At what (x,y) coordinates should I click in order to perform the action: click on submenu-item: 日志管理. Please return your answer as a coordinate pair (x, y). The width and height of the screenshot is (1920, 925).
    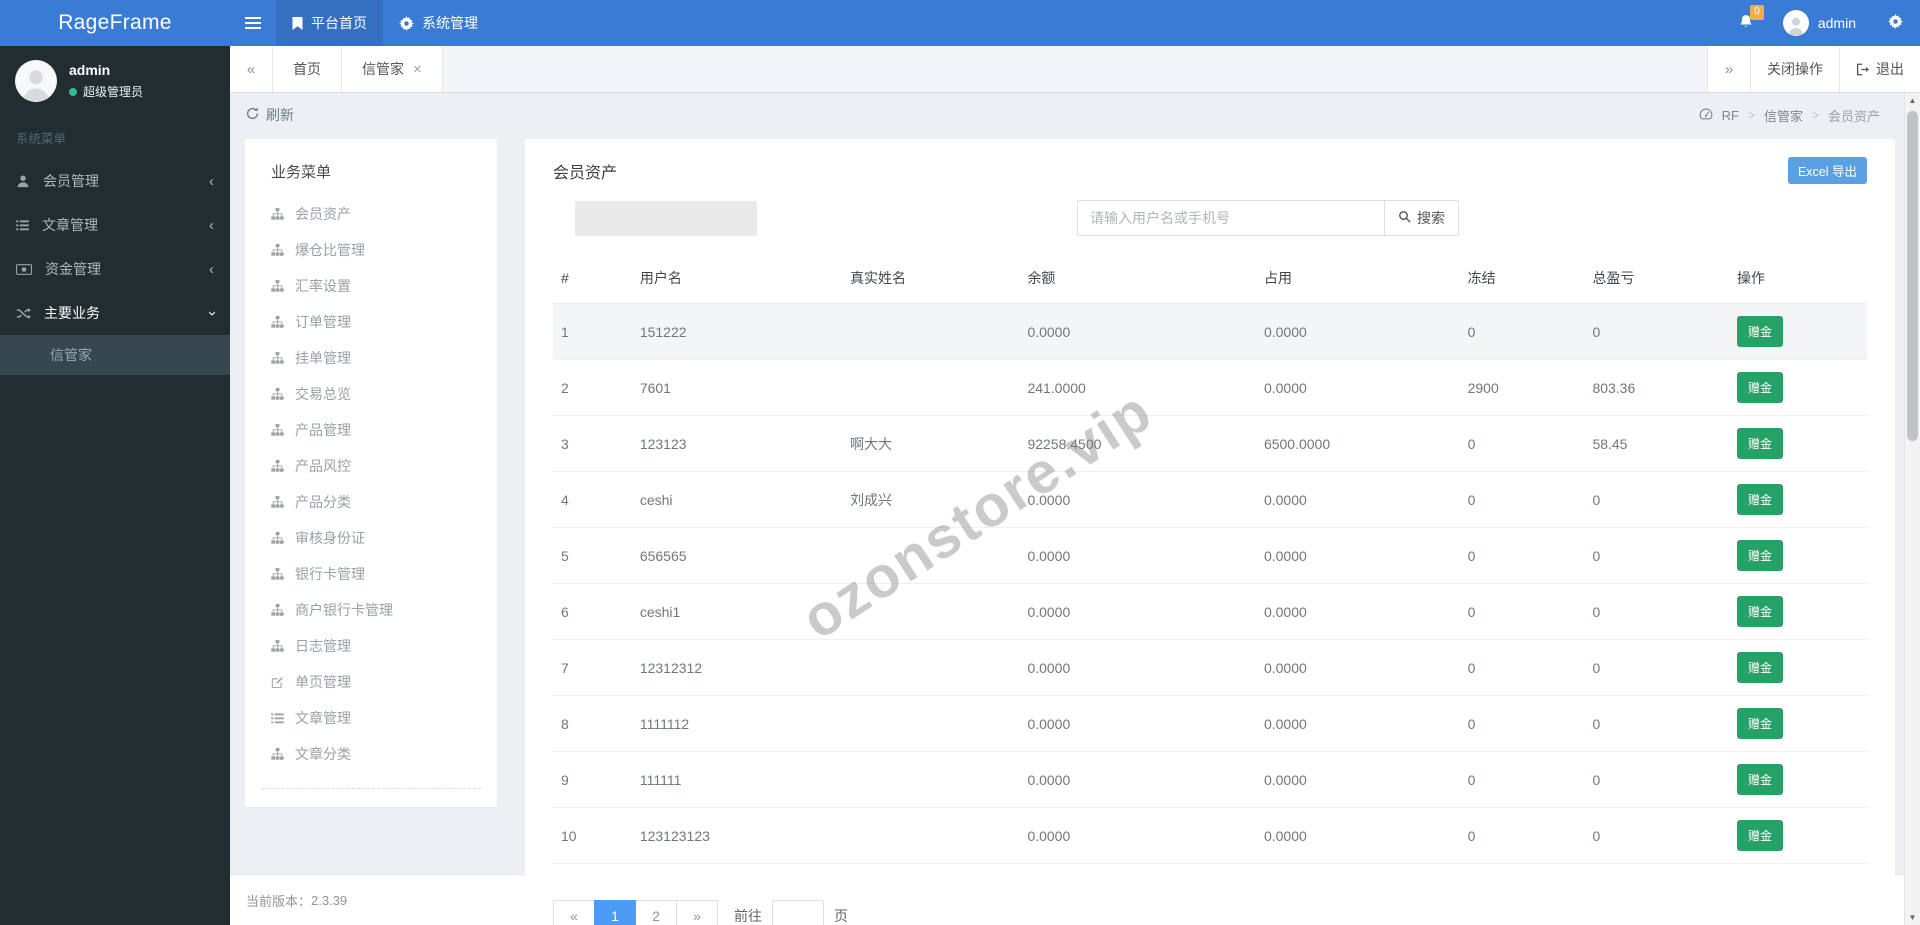
    Looking at the image, I should click on (371, 646).